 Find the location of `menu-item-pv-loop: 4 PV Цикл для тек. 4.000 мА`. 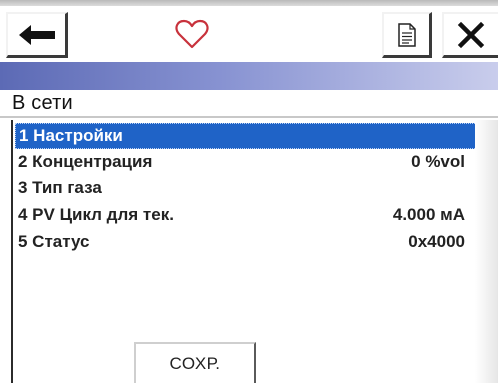

menu-item-pv-loop: 4 PV Цикл для тек. 4.000 мА is located at coordinates (246, 215).